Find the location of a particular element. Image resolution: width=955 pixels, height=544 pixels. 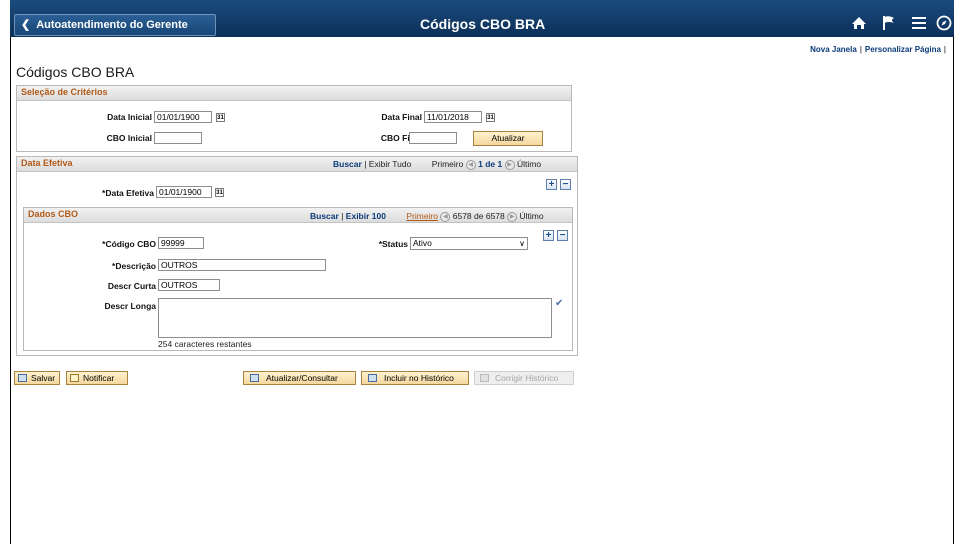

correct-history-button: Corrigir Histórico is located at coordinates (524, 378).